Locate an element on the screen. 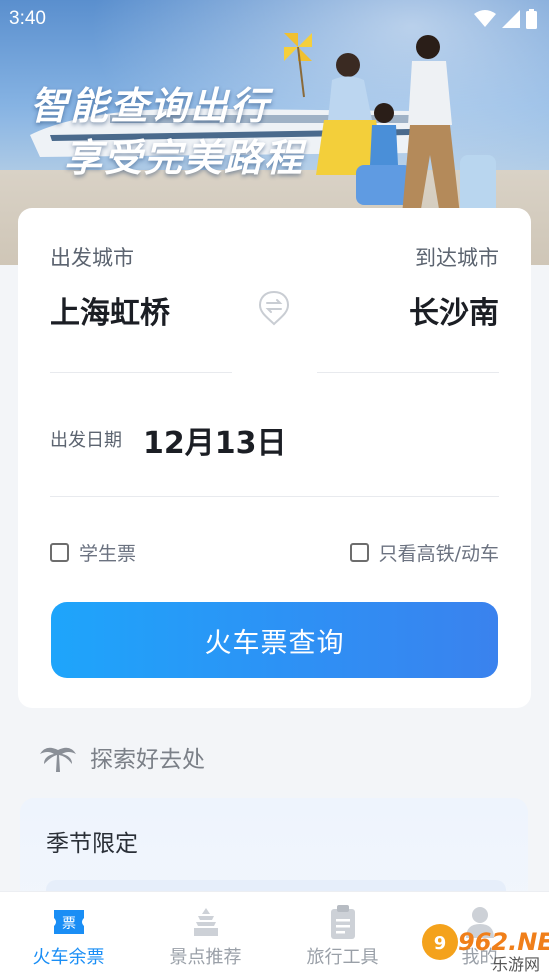 The width and height of the screenshot is (549, 976). watermark-text: 962.NET is located at coordinates (503, 942).